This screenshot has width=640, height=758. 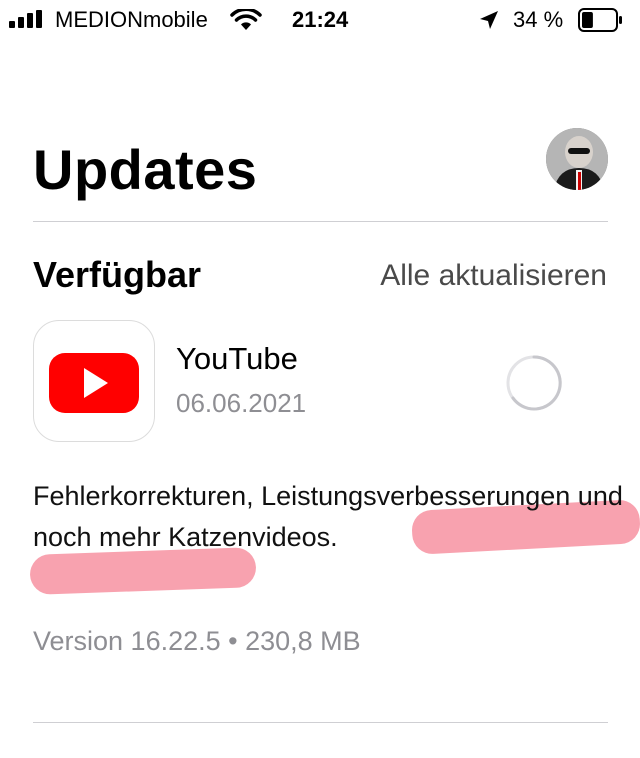 I want to click on wifi-icon, so click(x=246, y=19).